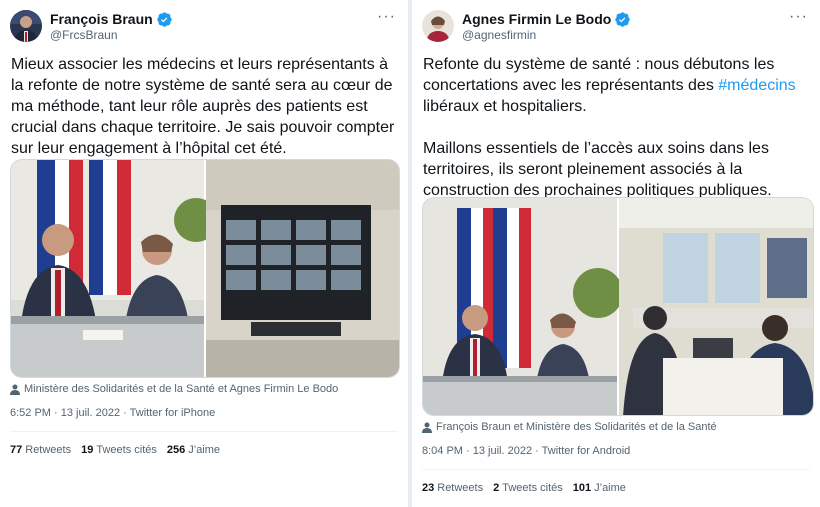 The image size is (820, 507). Describe the element at coordinates (84, 35) in the screenshot. I see `author-handle: @FrcsBraun` at that location.